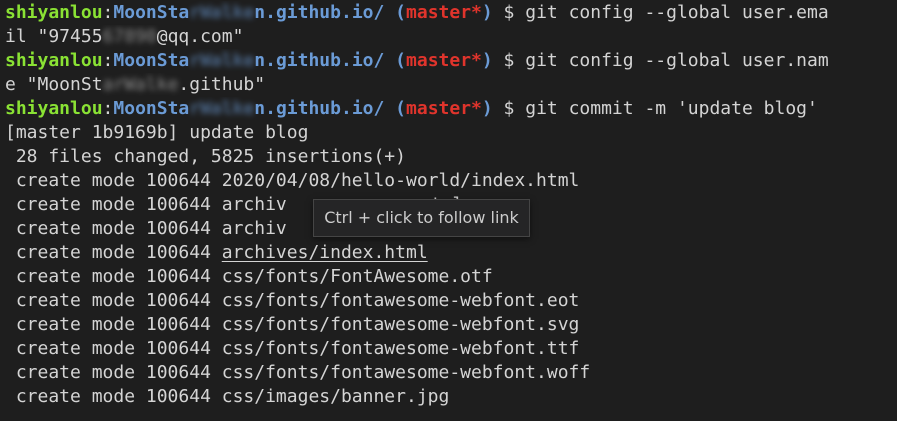 This screenshot has height=421, width=897. Describe the element at coordinates (677, 60) in the screenshot. I see `command-text: git config --global user.nam` at that location.